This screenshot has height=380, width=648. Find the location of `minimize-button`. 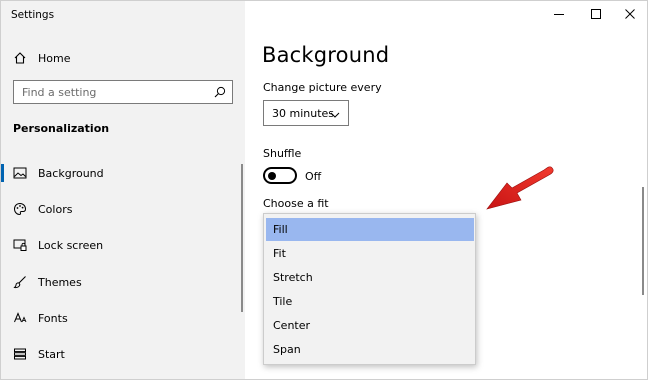

minimize-button is located at coordinates (559, 15).